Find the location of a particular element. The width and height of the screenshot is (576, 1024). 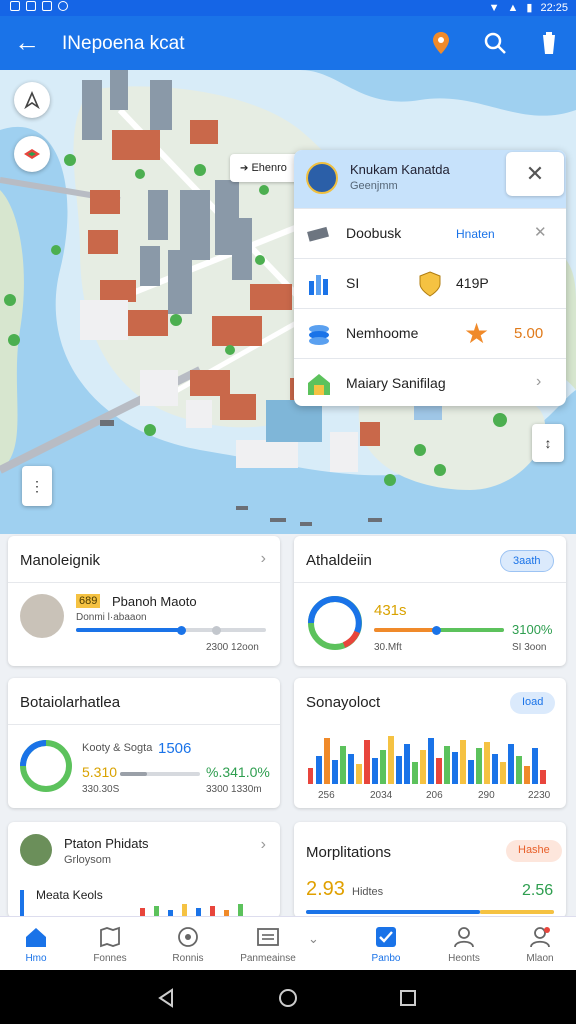

popup-row: Nemhoome ★ 5.00 is located at coordinates (430, 333).